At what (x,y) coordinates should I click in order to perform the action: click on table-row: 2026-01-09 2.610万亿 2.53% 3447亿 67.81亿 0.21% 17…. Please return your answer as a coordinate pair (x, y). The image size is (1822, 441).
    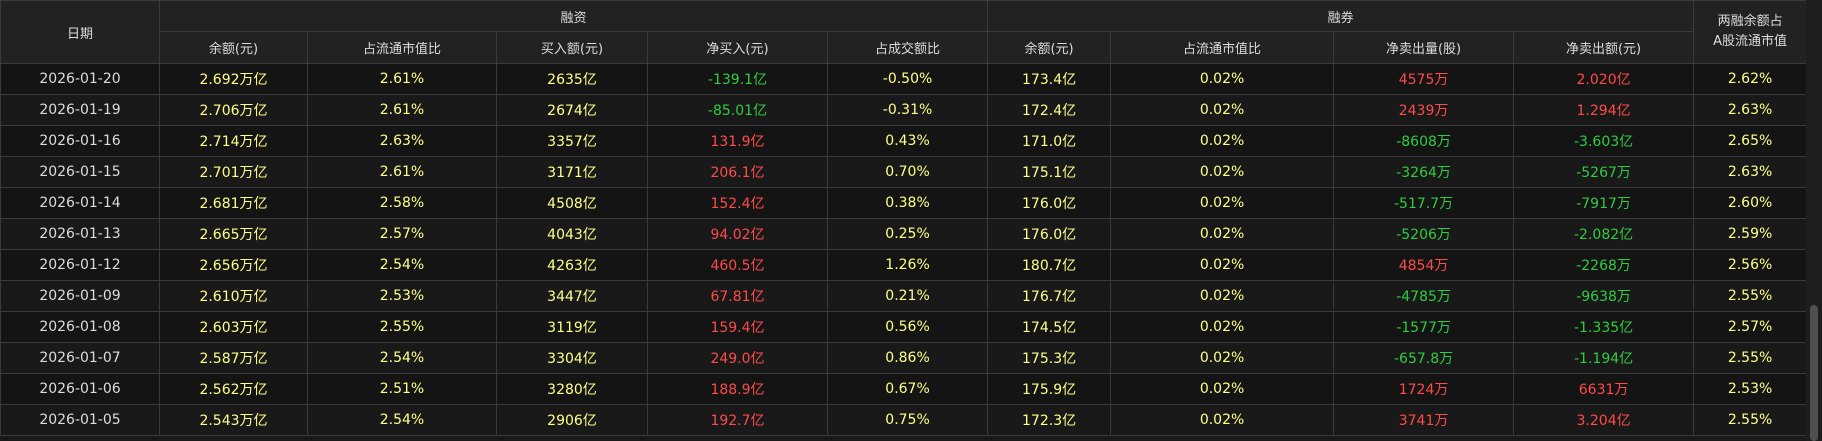
    Looking at the image, I should click on (903, 296).